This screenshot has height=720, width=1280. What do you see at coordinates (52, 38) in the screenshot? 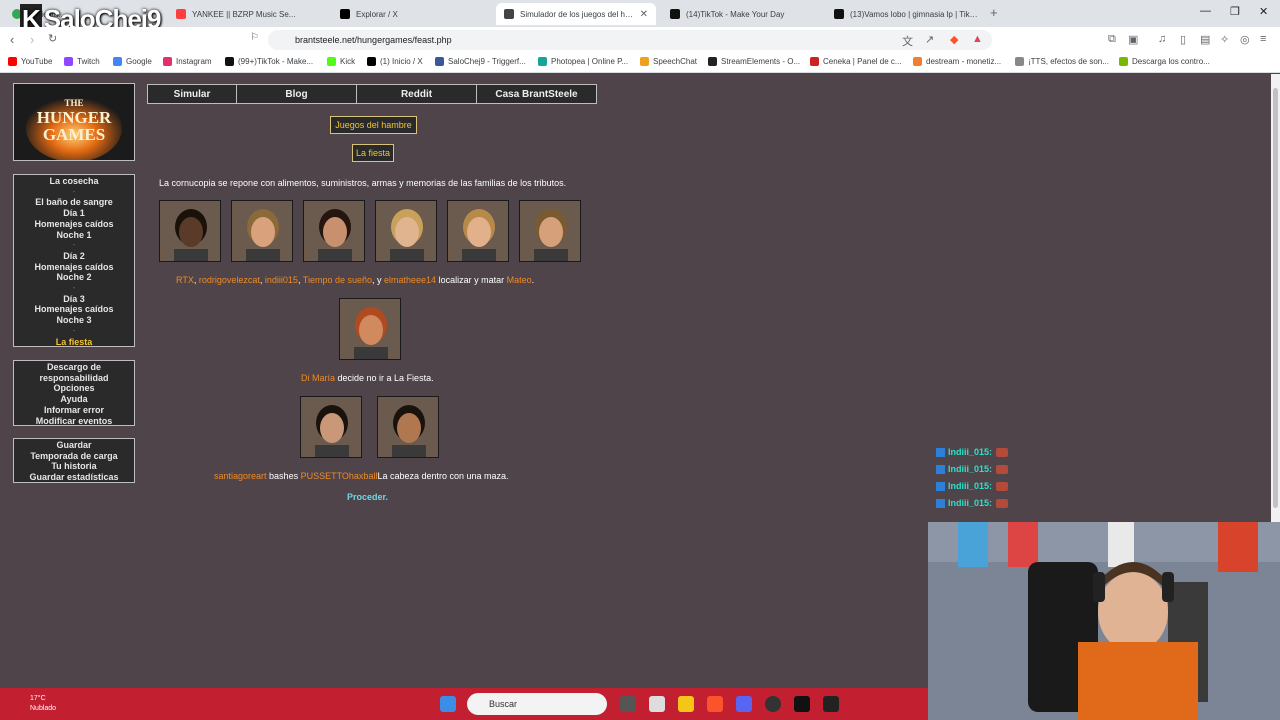
I see `reload-icon: ↻` at bounding box center [52, 38].